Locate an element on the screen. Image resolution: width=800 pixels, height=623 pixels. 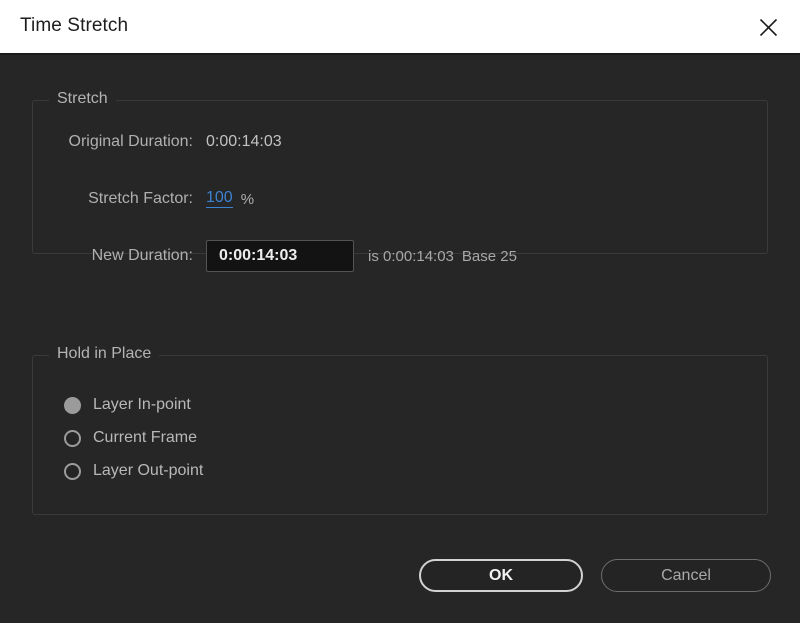
original-duration-row: Original Duration: 0:00:14:03 is located at coordinates (141, 142).